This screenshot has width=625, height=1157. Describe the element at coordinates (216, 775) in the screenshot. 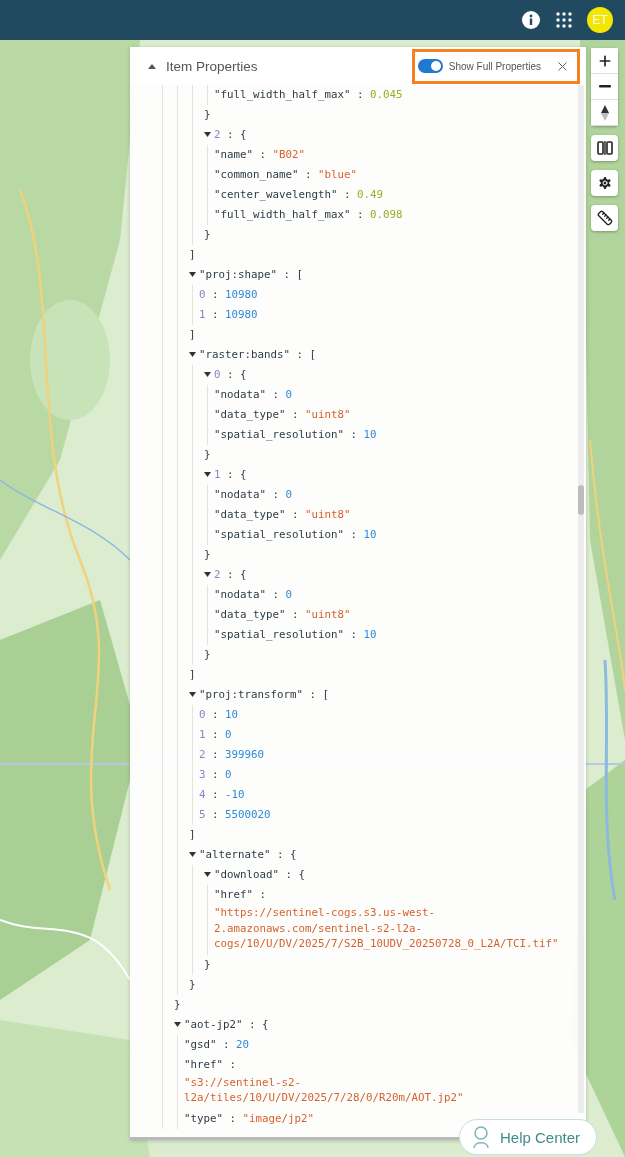

I see `json-line: 3 : 0` at that location.